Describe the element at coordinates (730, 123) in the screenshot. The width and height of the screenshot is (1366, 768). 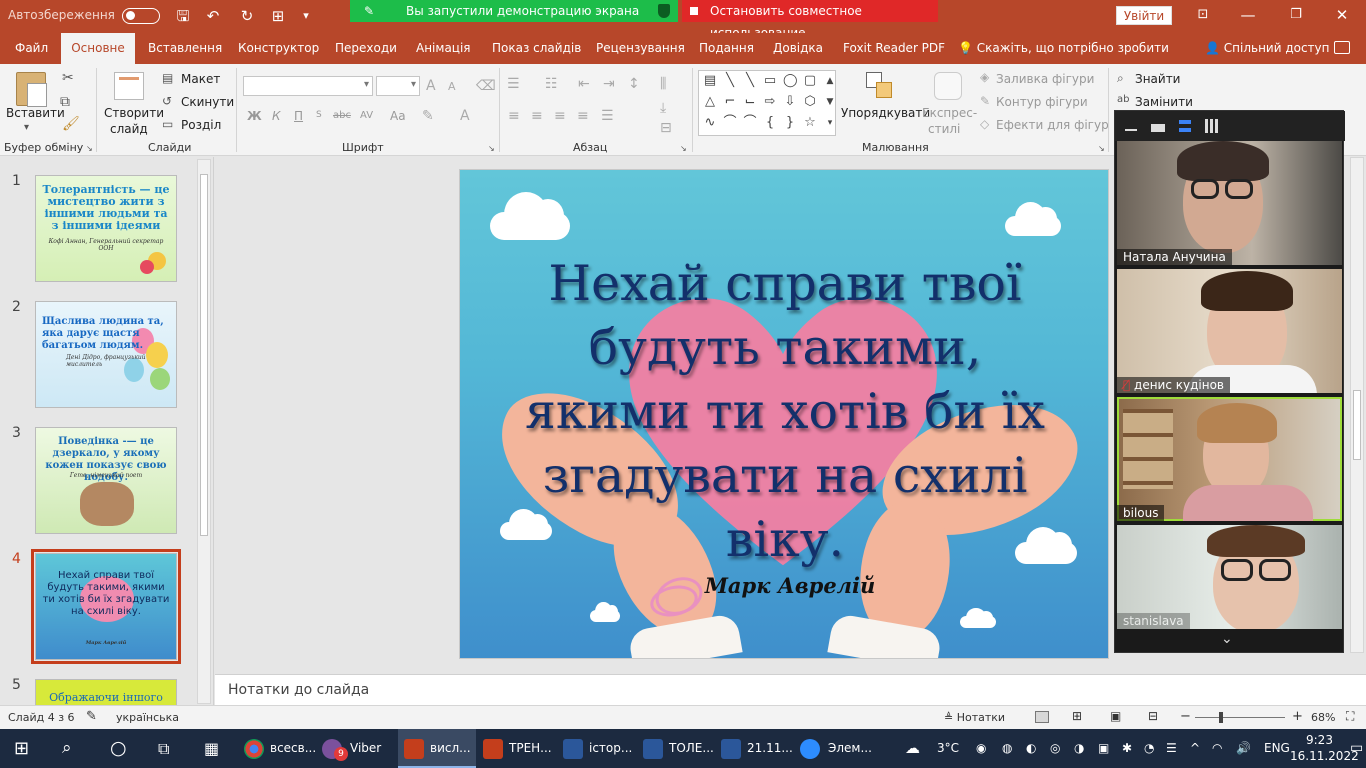
I see `arc-shape-icon: ⌒` at that location.